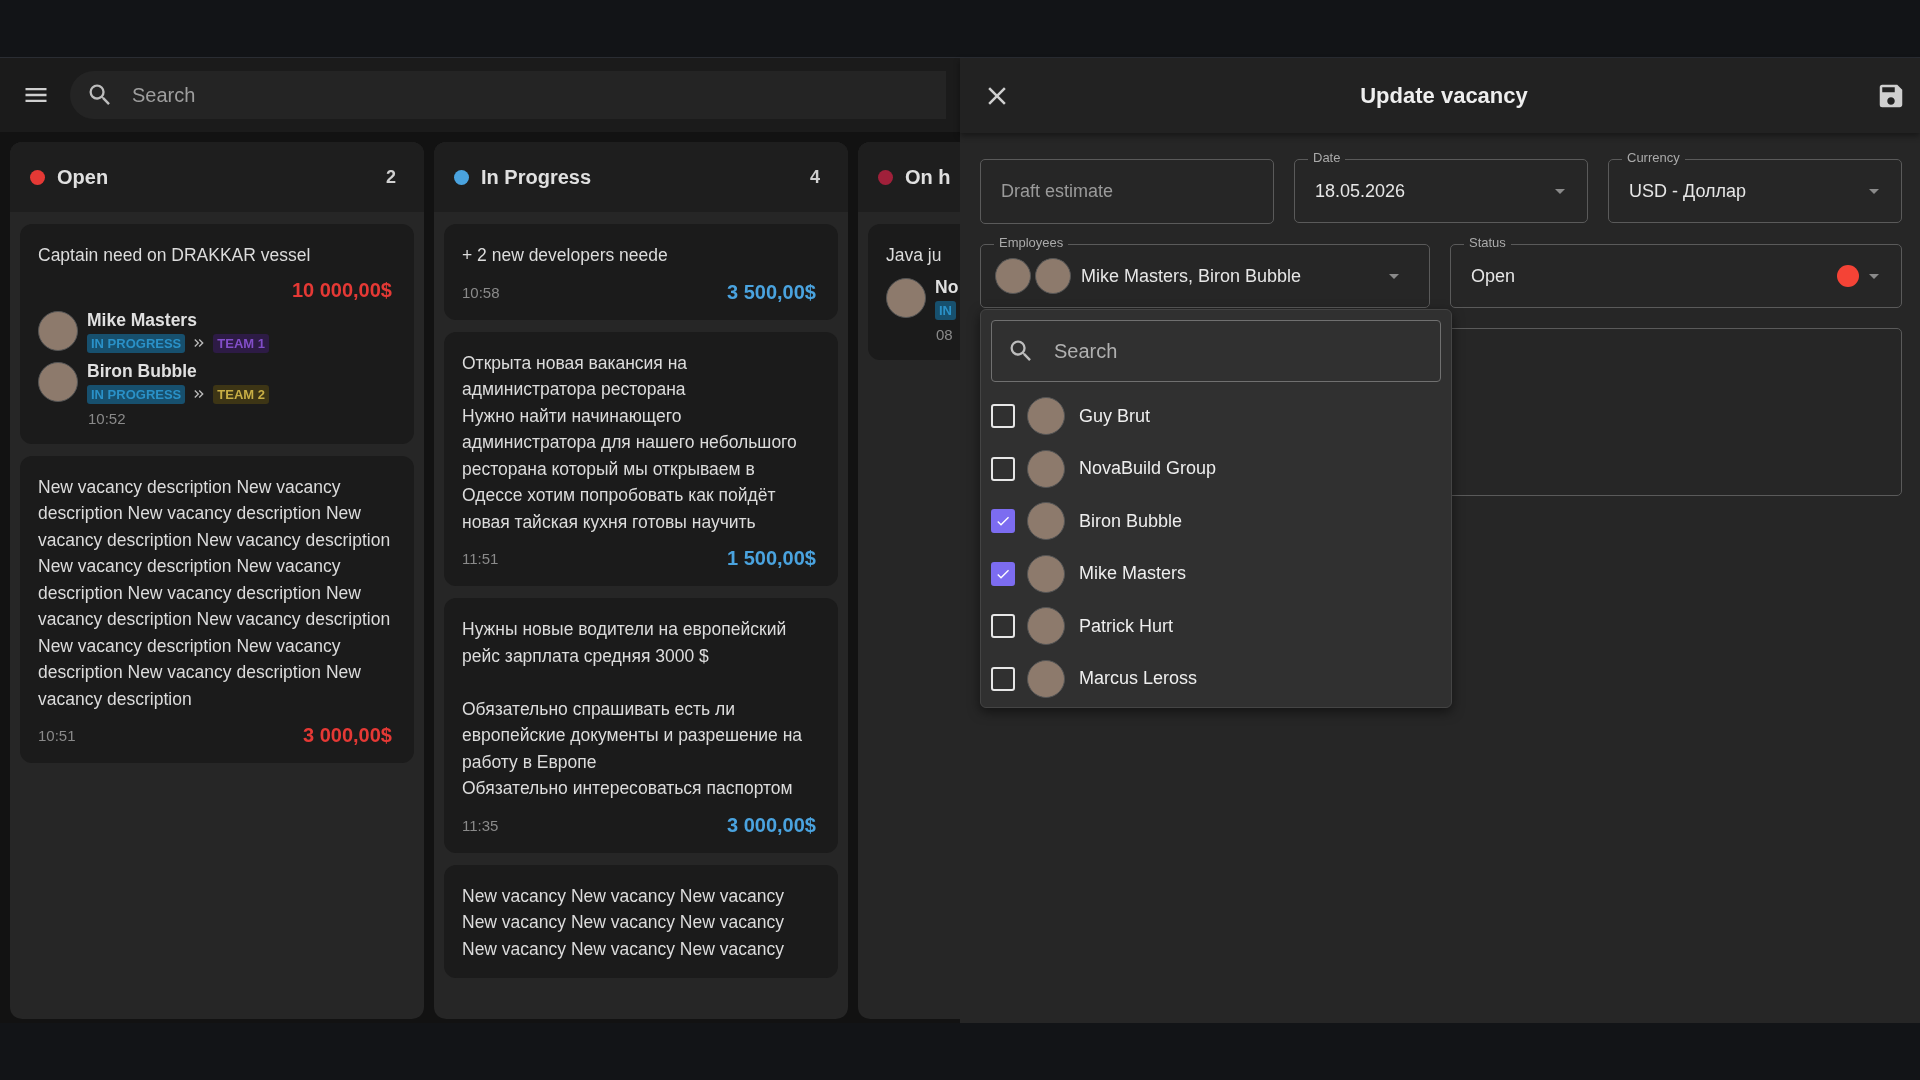 Image resolution: width=1920 pixels, height=1080 pixels. What do you see at coordinates (630, 442) in the screenshot?
I see `vacancy-text: Открыта новая вакансия на администратора ресторана Нужно найти начинающего администратора для нашего небольшого ресторана который мы открываем в Одессе хотим попробовать как пойдёт новая тайская кухня готовы научить` at bounding box center [630, 442].